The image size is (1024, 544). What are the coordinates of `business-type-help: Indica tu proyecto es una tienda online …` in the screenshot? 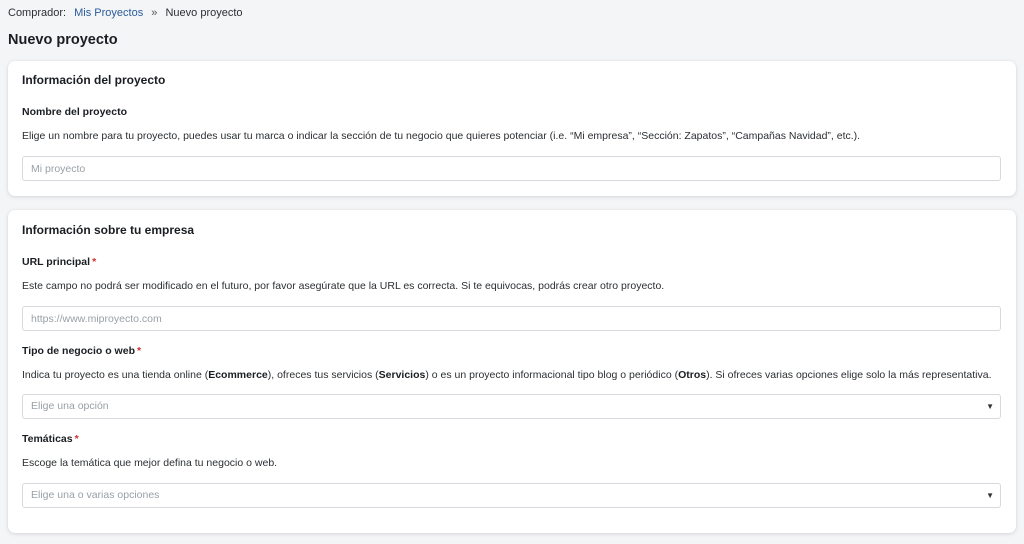 It's located at (509, 375).